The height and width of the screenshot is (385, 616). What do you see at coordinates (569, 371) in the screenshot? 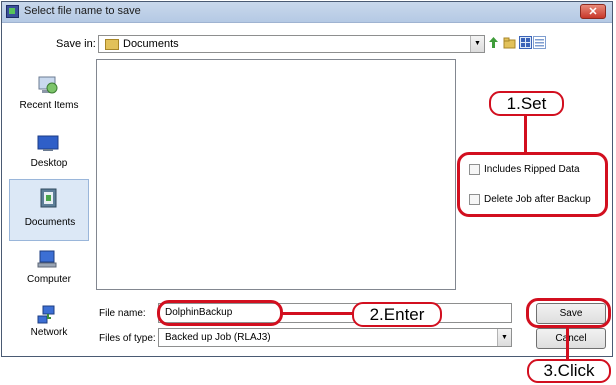
I see `callout-click-bubble: 3.Click` at bounding box center [569, 371].